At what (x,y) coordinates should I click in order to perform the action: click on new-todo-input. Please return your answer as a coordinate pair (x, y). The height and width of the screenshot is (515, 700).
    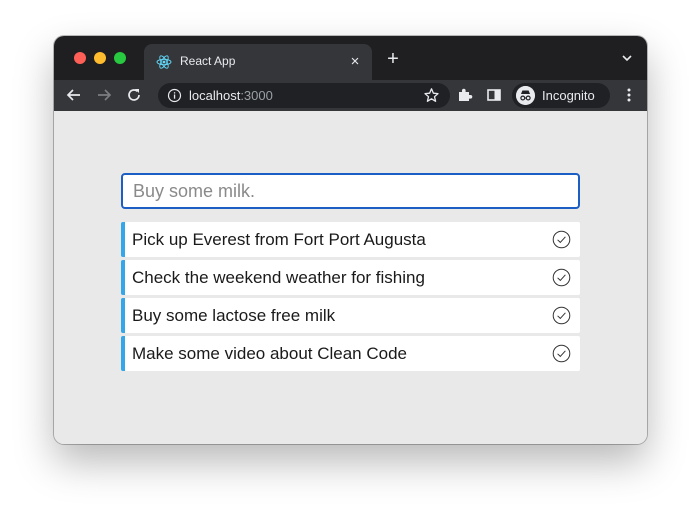
    Looking at the image, I should click on (350, 191).